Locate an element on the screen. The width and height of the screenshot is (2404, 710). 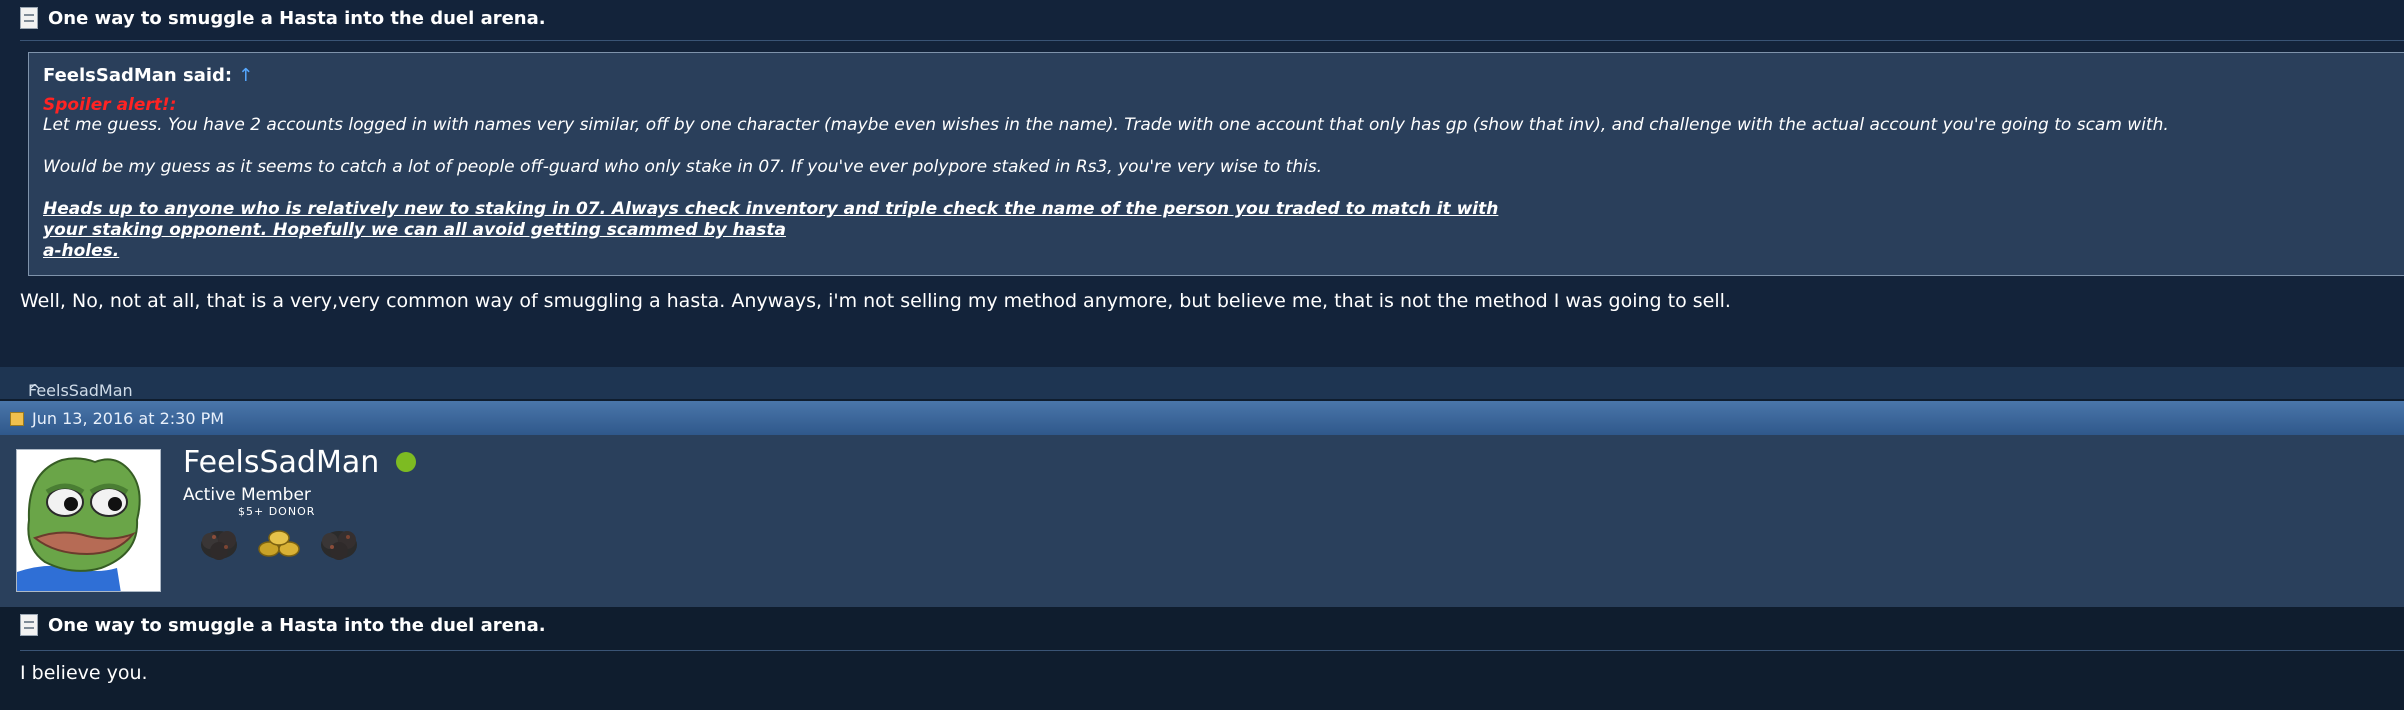
quote-bold-3: a-holes. is located at coordinates (81, 251).